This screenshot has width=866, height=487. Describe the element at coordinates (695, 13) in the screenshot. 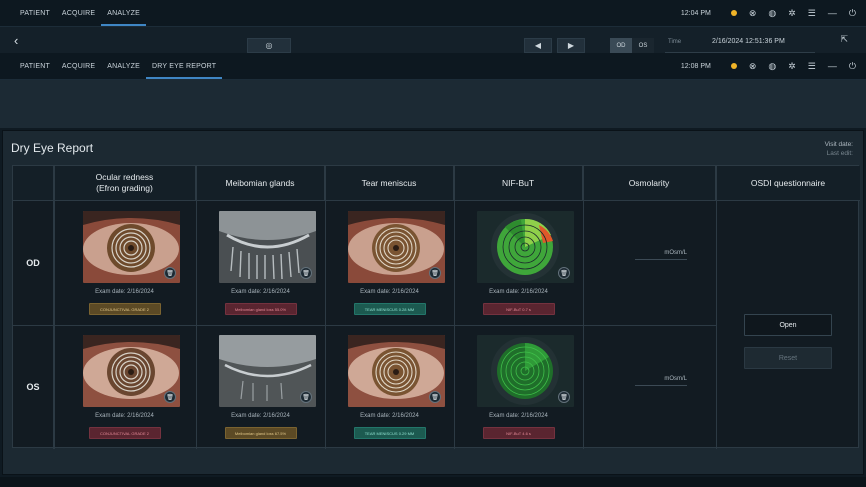

I see `clock: 12:04 PM` at that location.